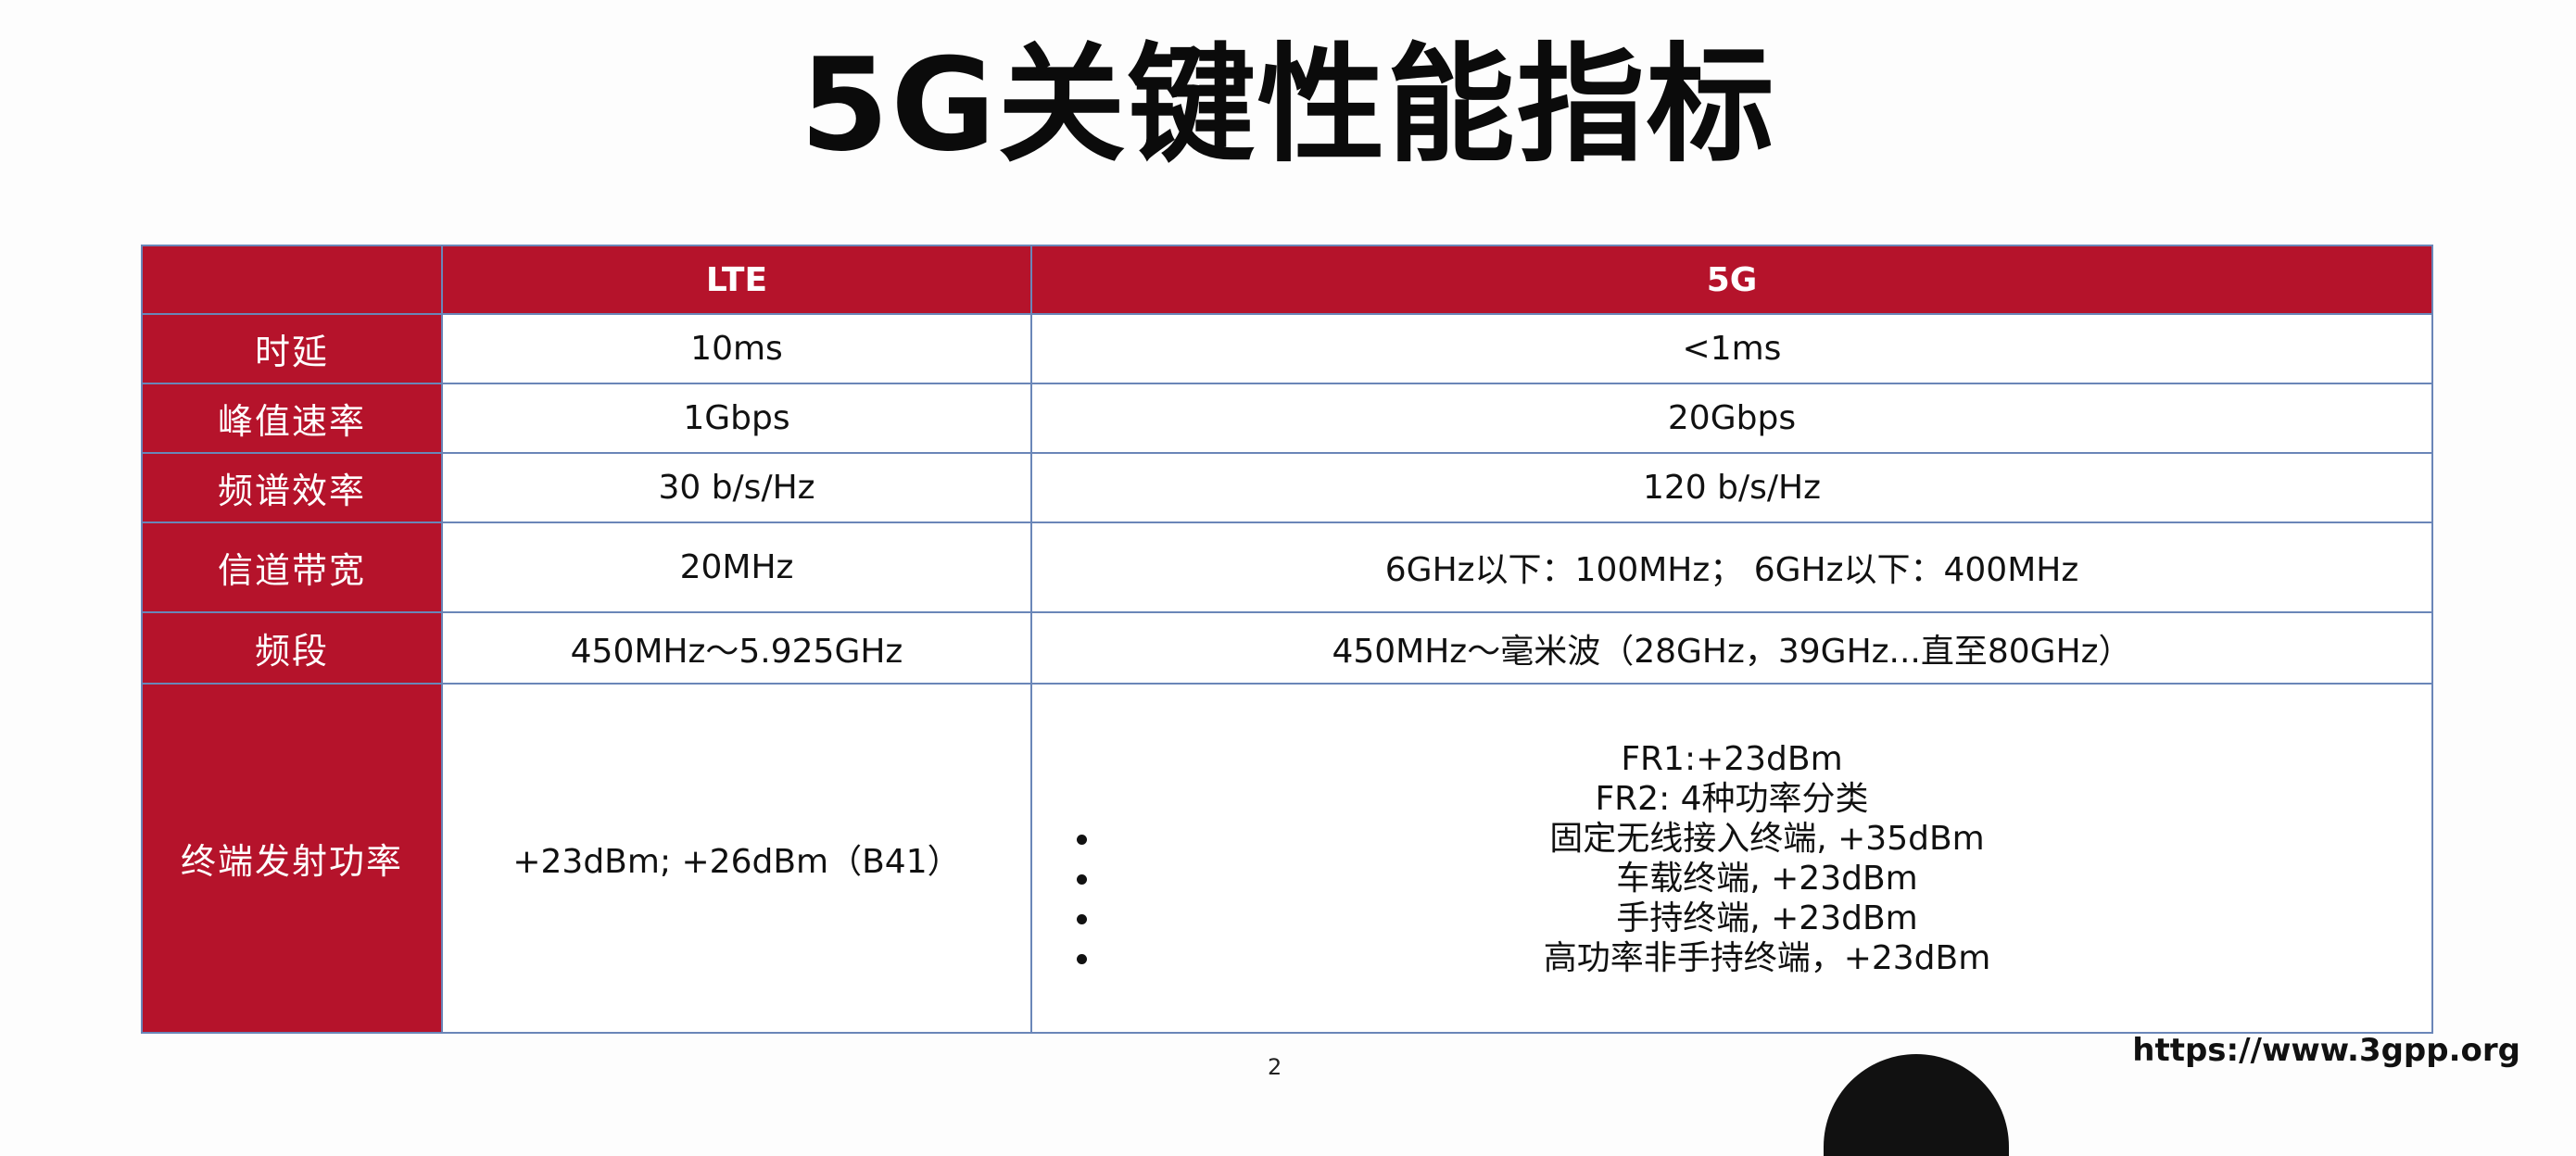 The height and width of the screenshot is (1156, 2576). Describe the element at coordinates (1731, 567) in the screenshot. I see `5g-cell: 6GHz以下：100MHz； 6GHz以下：400MHz` at that location.